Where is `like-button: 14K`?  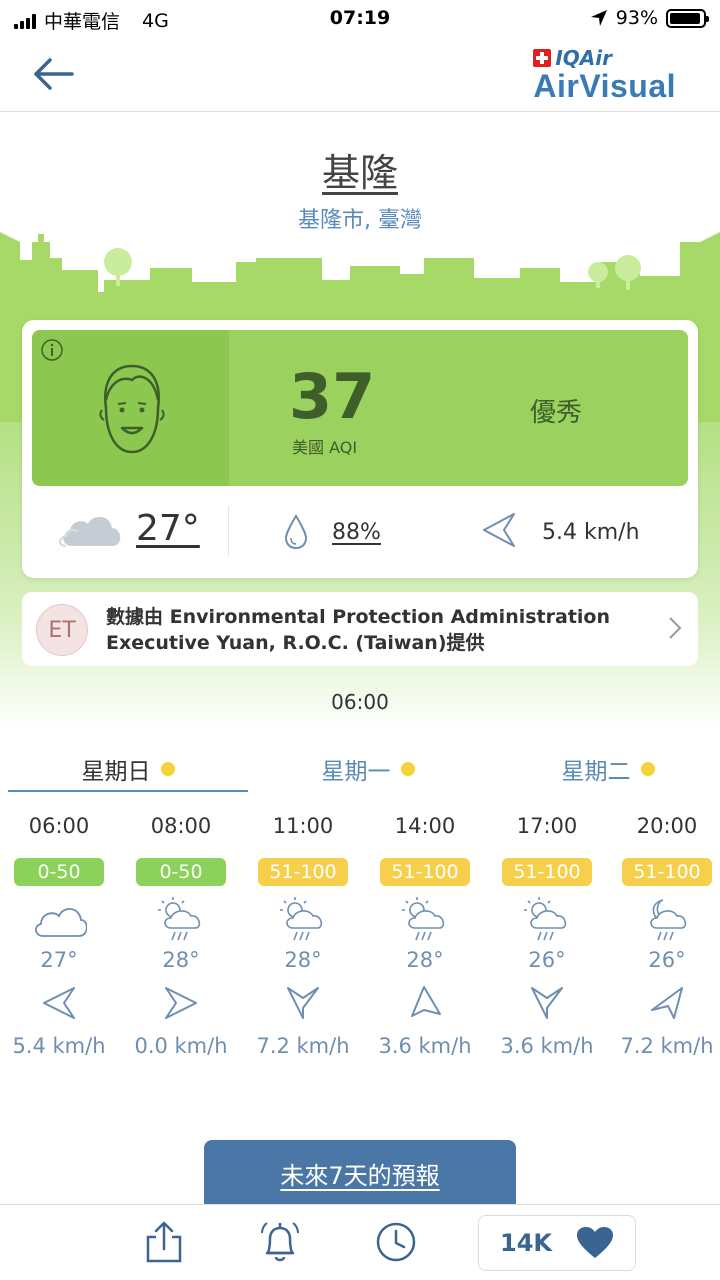 like-button: 14K is located at coordinates (557, 1243).